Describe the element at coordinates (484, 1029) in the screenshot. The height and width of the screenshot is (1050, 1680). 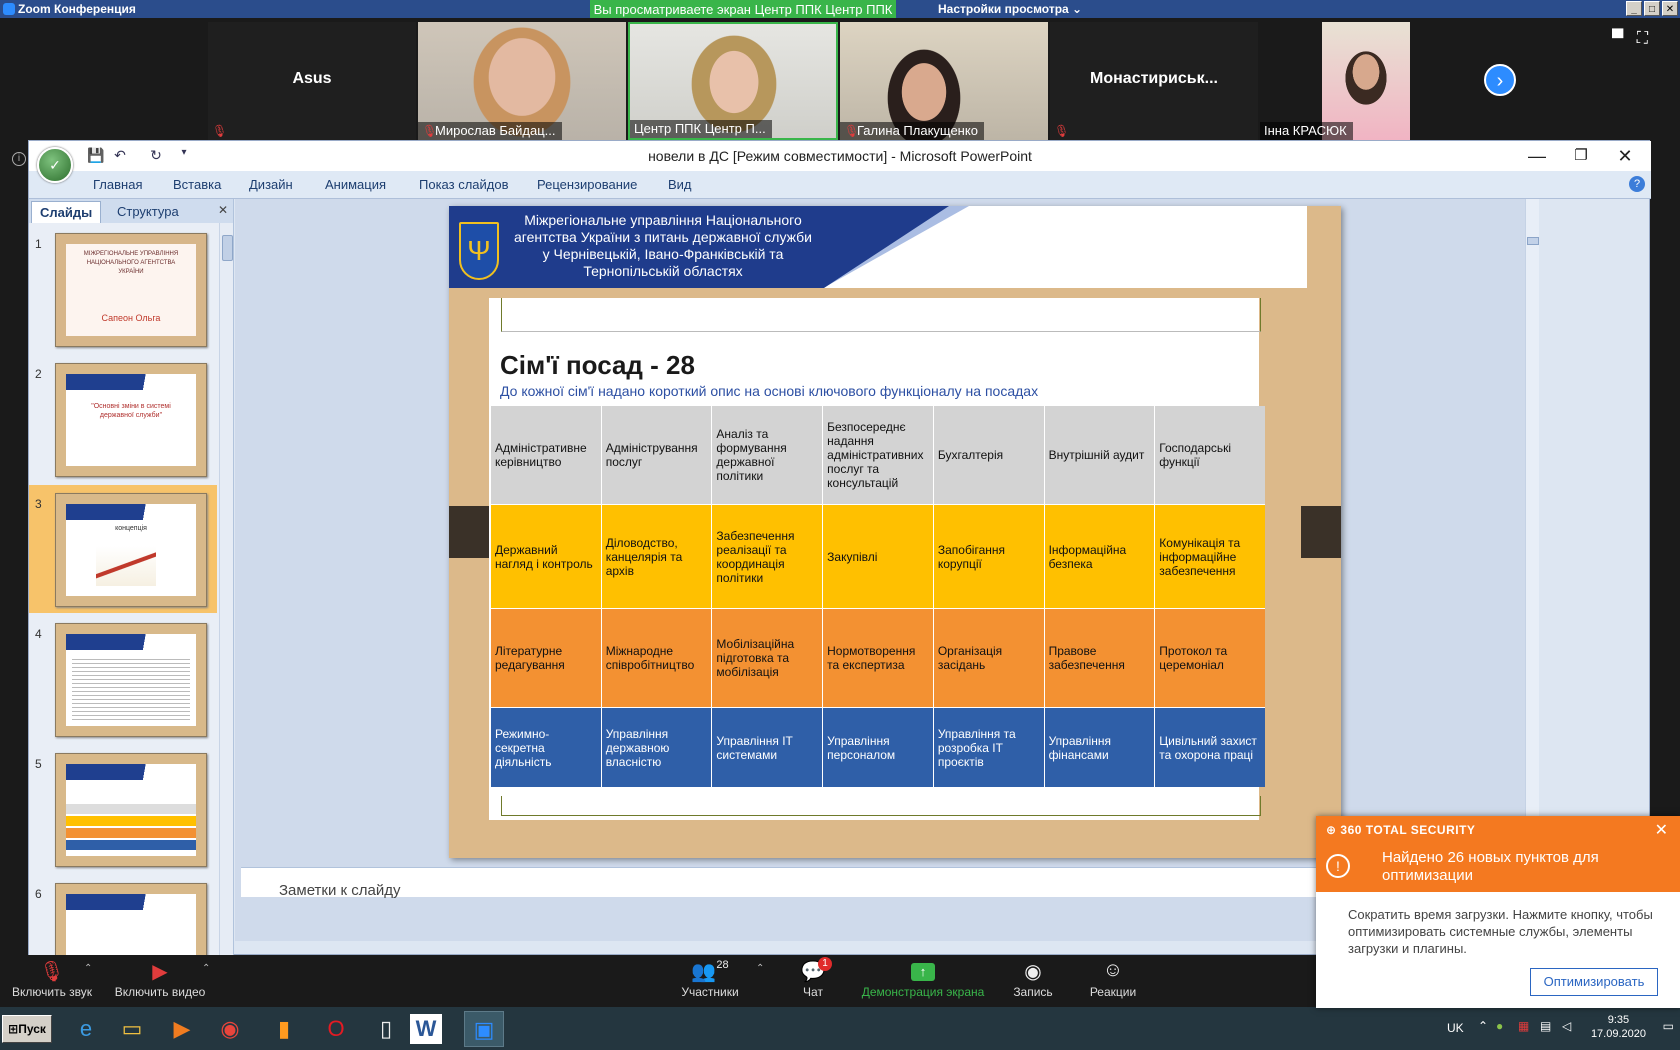
I see `zoom-icon: ▣` at that location.